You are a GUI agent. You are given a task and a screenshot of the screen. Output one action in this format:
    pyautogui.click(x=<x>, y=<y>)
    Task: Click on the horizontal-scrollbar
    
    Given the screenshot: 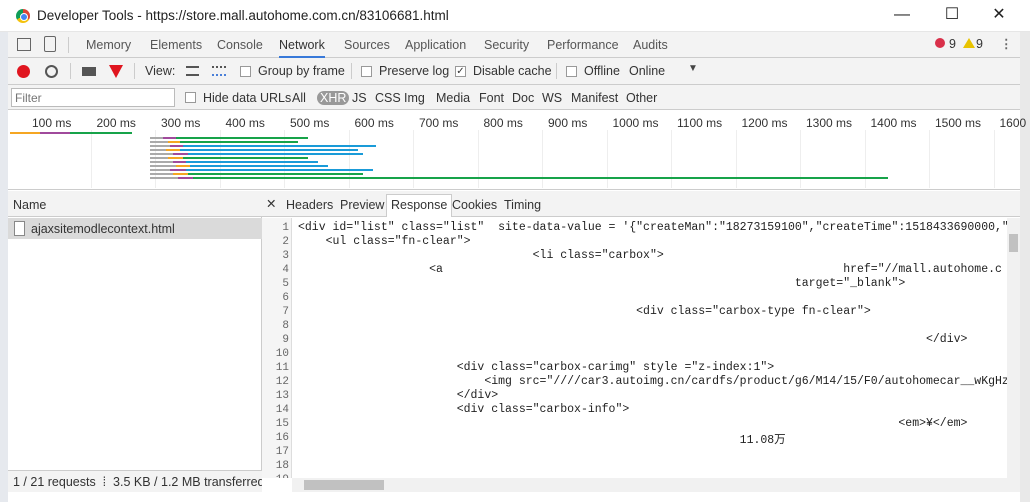 What is the action you would take?
    pyautogui.click(x=656, y=485)
    